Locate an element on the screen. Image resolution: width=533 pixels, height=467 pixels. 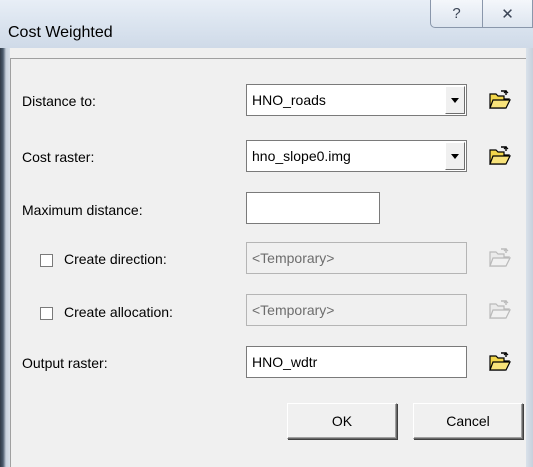
create-allocation-label: Create allocation: is located at coordinates (118, 312).